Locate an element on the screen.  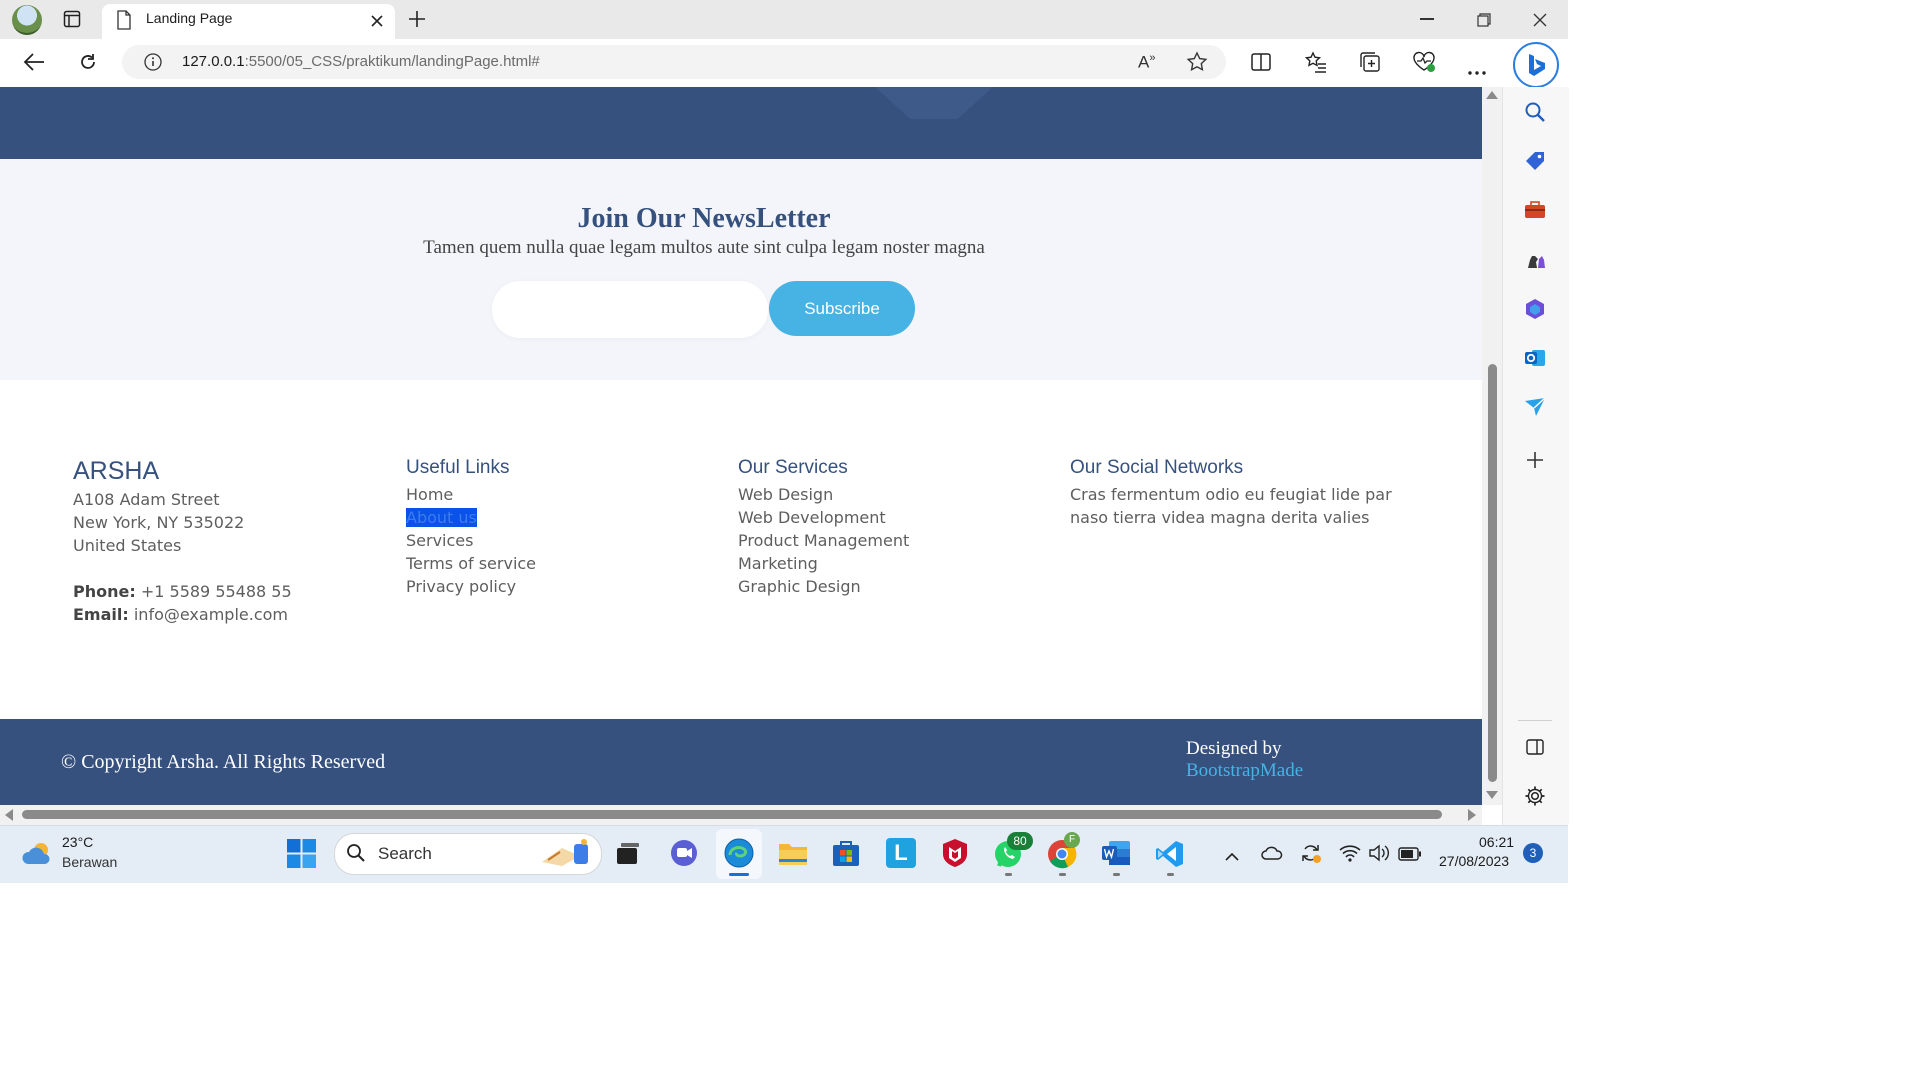
microsoft-365-icon is located at coordinates (1535, 309).